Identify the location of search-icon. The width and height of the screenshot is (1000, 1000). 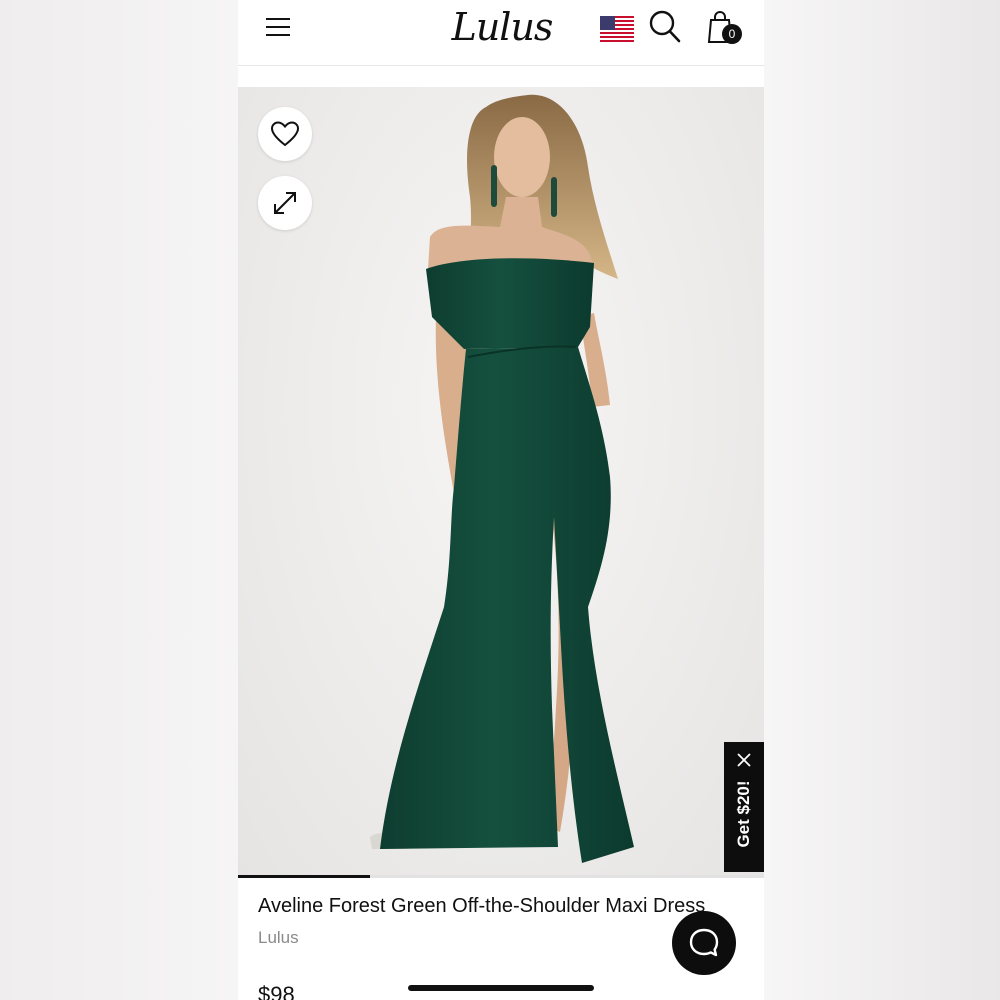
(665, 27).